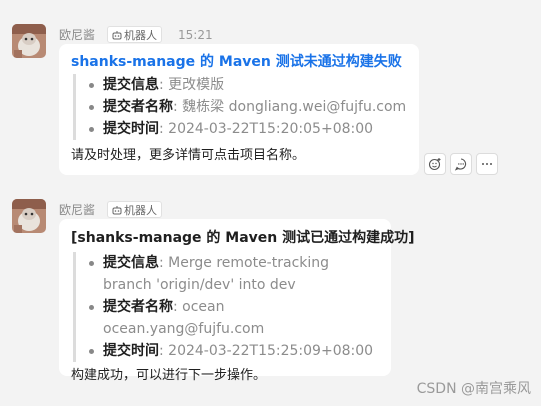 The width and height of the screenshot is (541, 406). What do you see at coordinates (169, 375) in the screenshot?
I see `card-footer: 构建成功，可以进行下一步操作。` at bounding box center [169, 375].